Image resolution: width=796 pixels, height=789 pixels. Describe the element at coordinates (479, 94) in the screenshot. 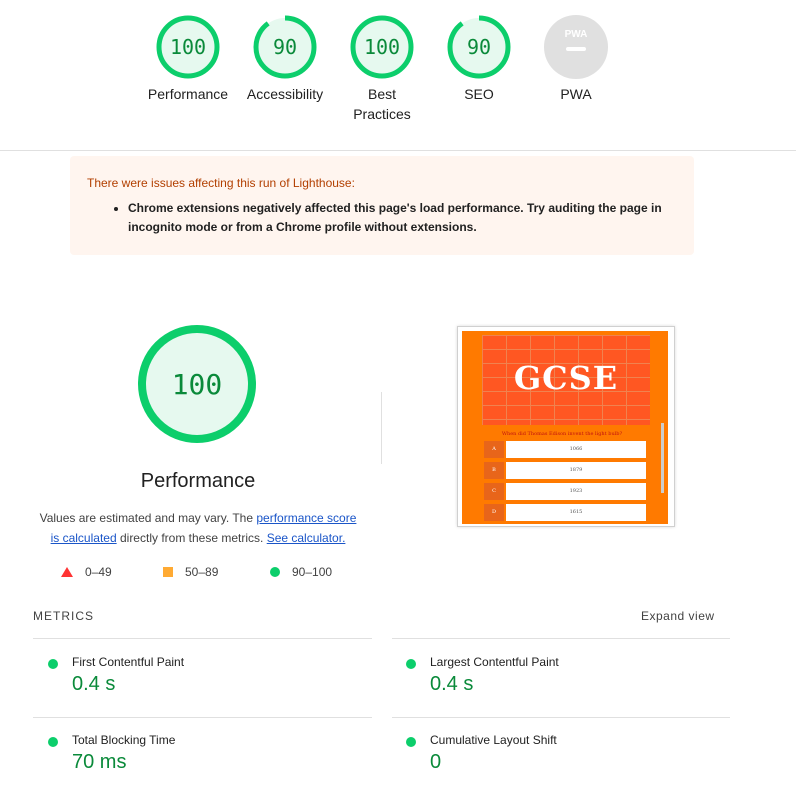

I see `gauge-label-seo: SEO` at that location.